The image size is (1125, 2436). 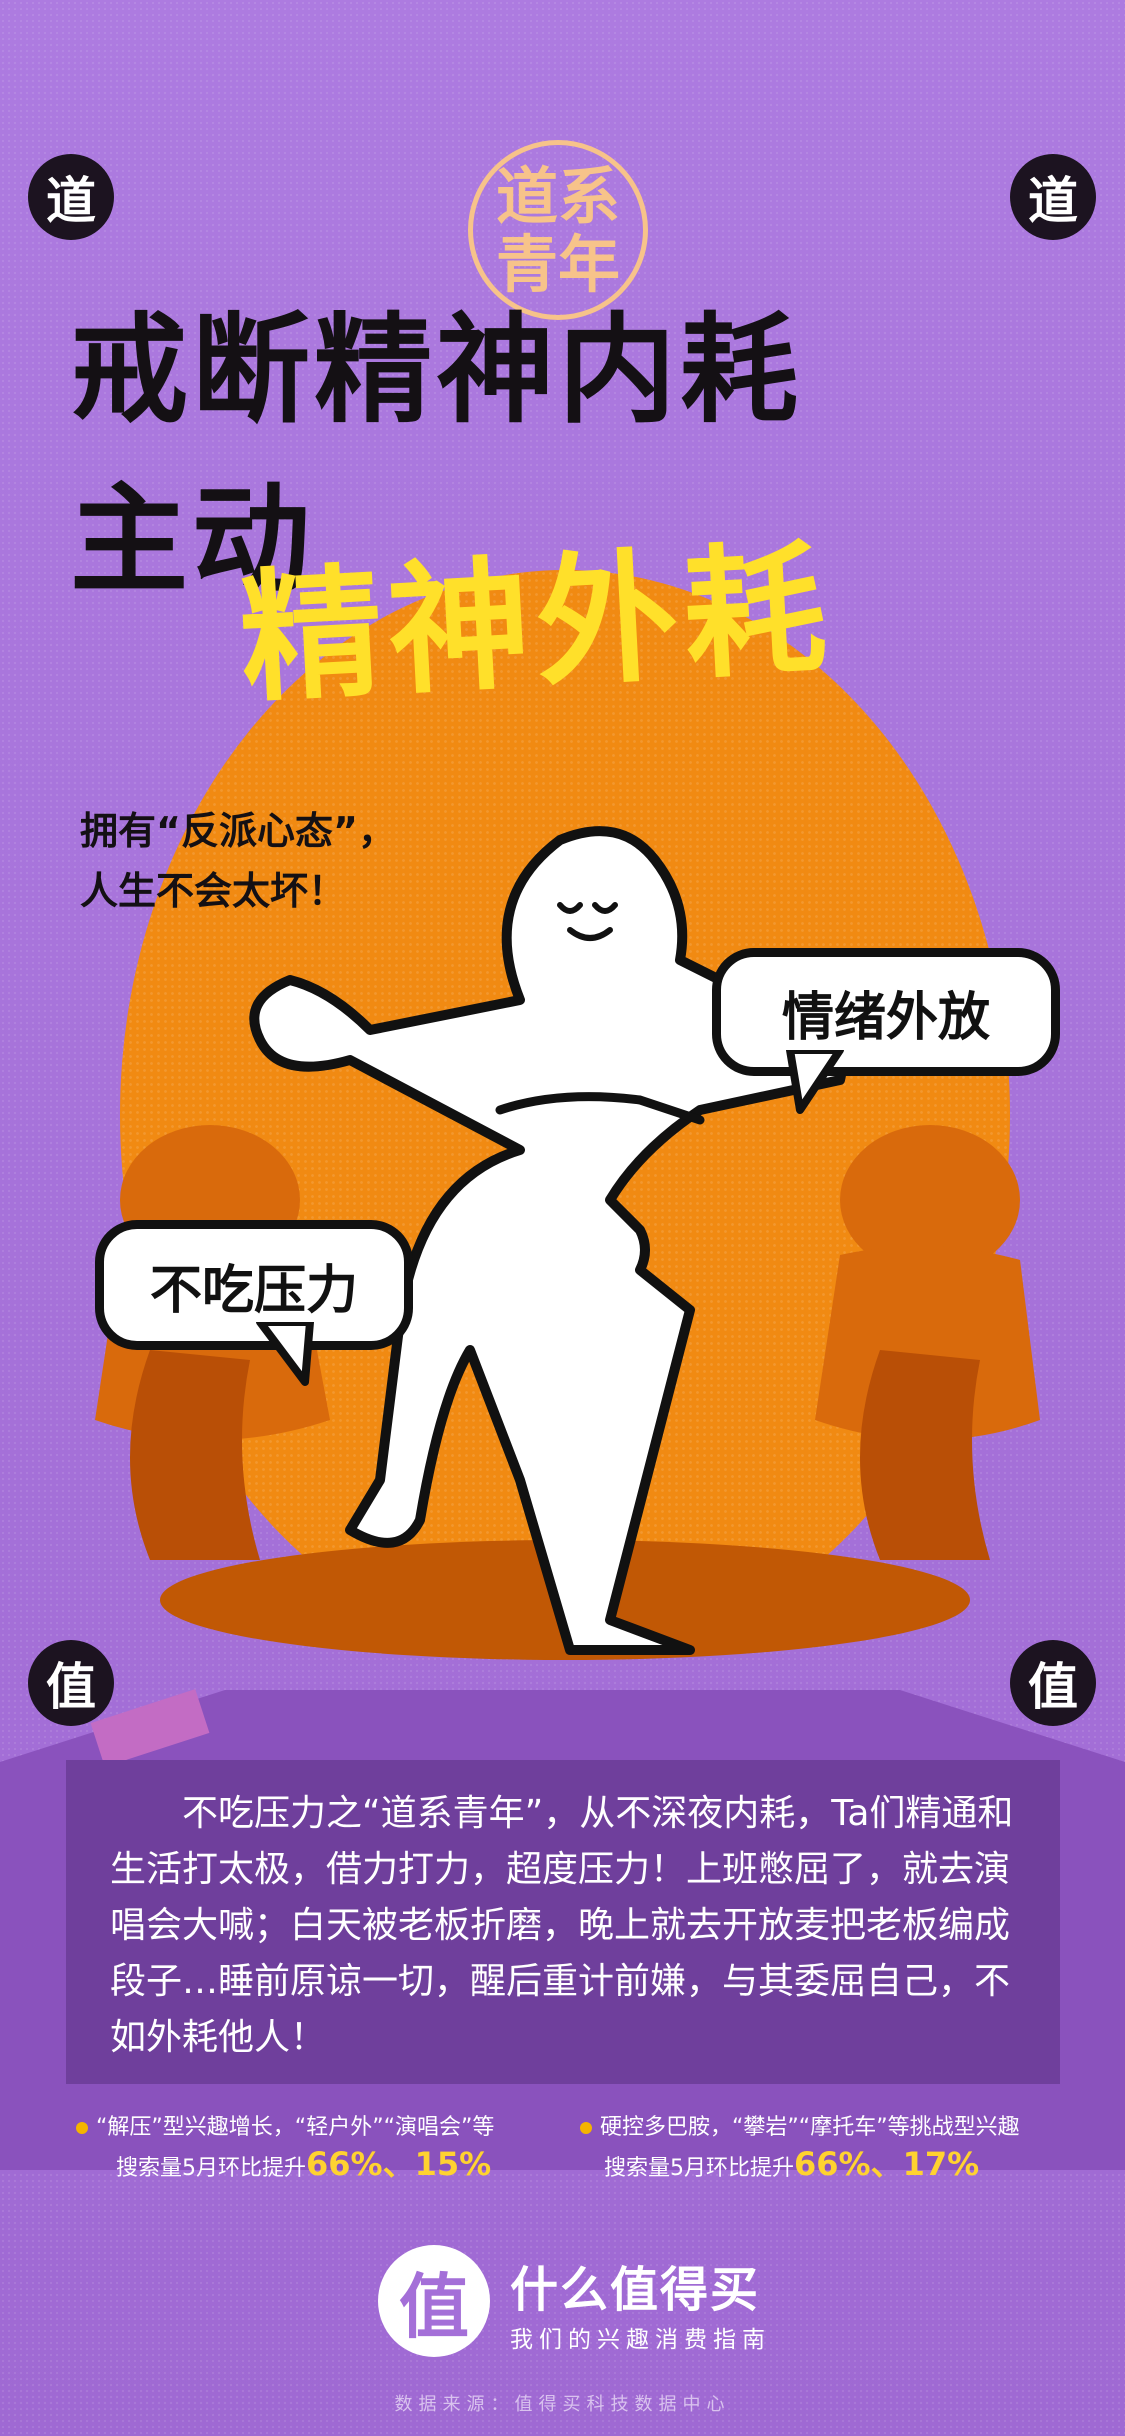 What do you see at coordinates (640, 2340) in the screenshot?
I see `brand-slogan: 我们的兴趣消费指南` at bounding box center [640, 2340].